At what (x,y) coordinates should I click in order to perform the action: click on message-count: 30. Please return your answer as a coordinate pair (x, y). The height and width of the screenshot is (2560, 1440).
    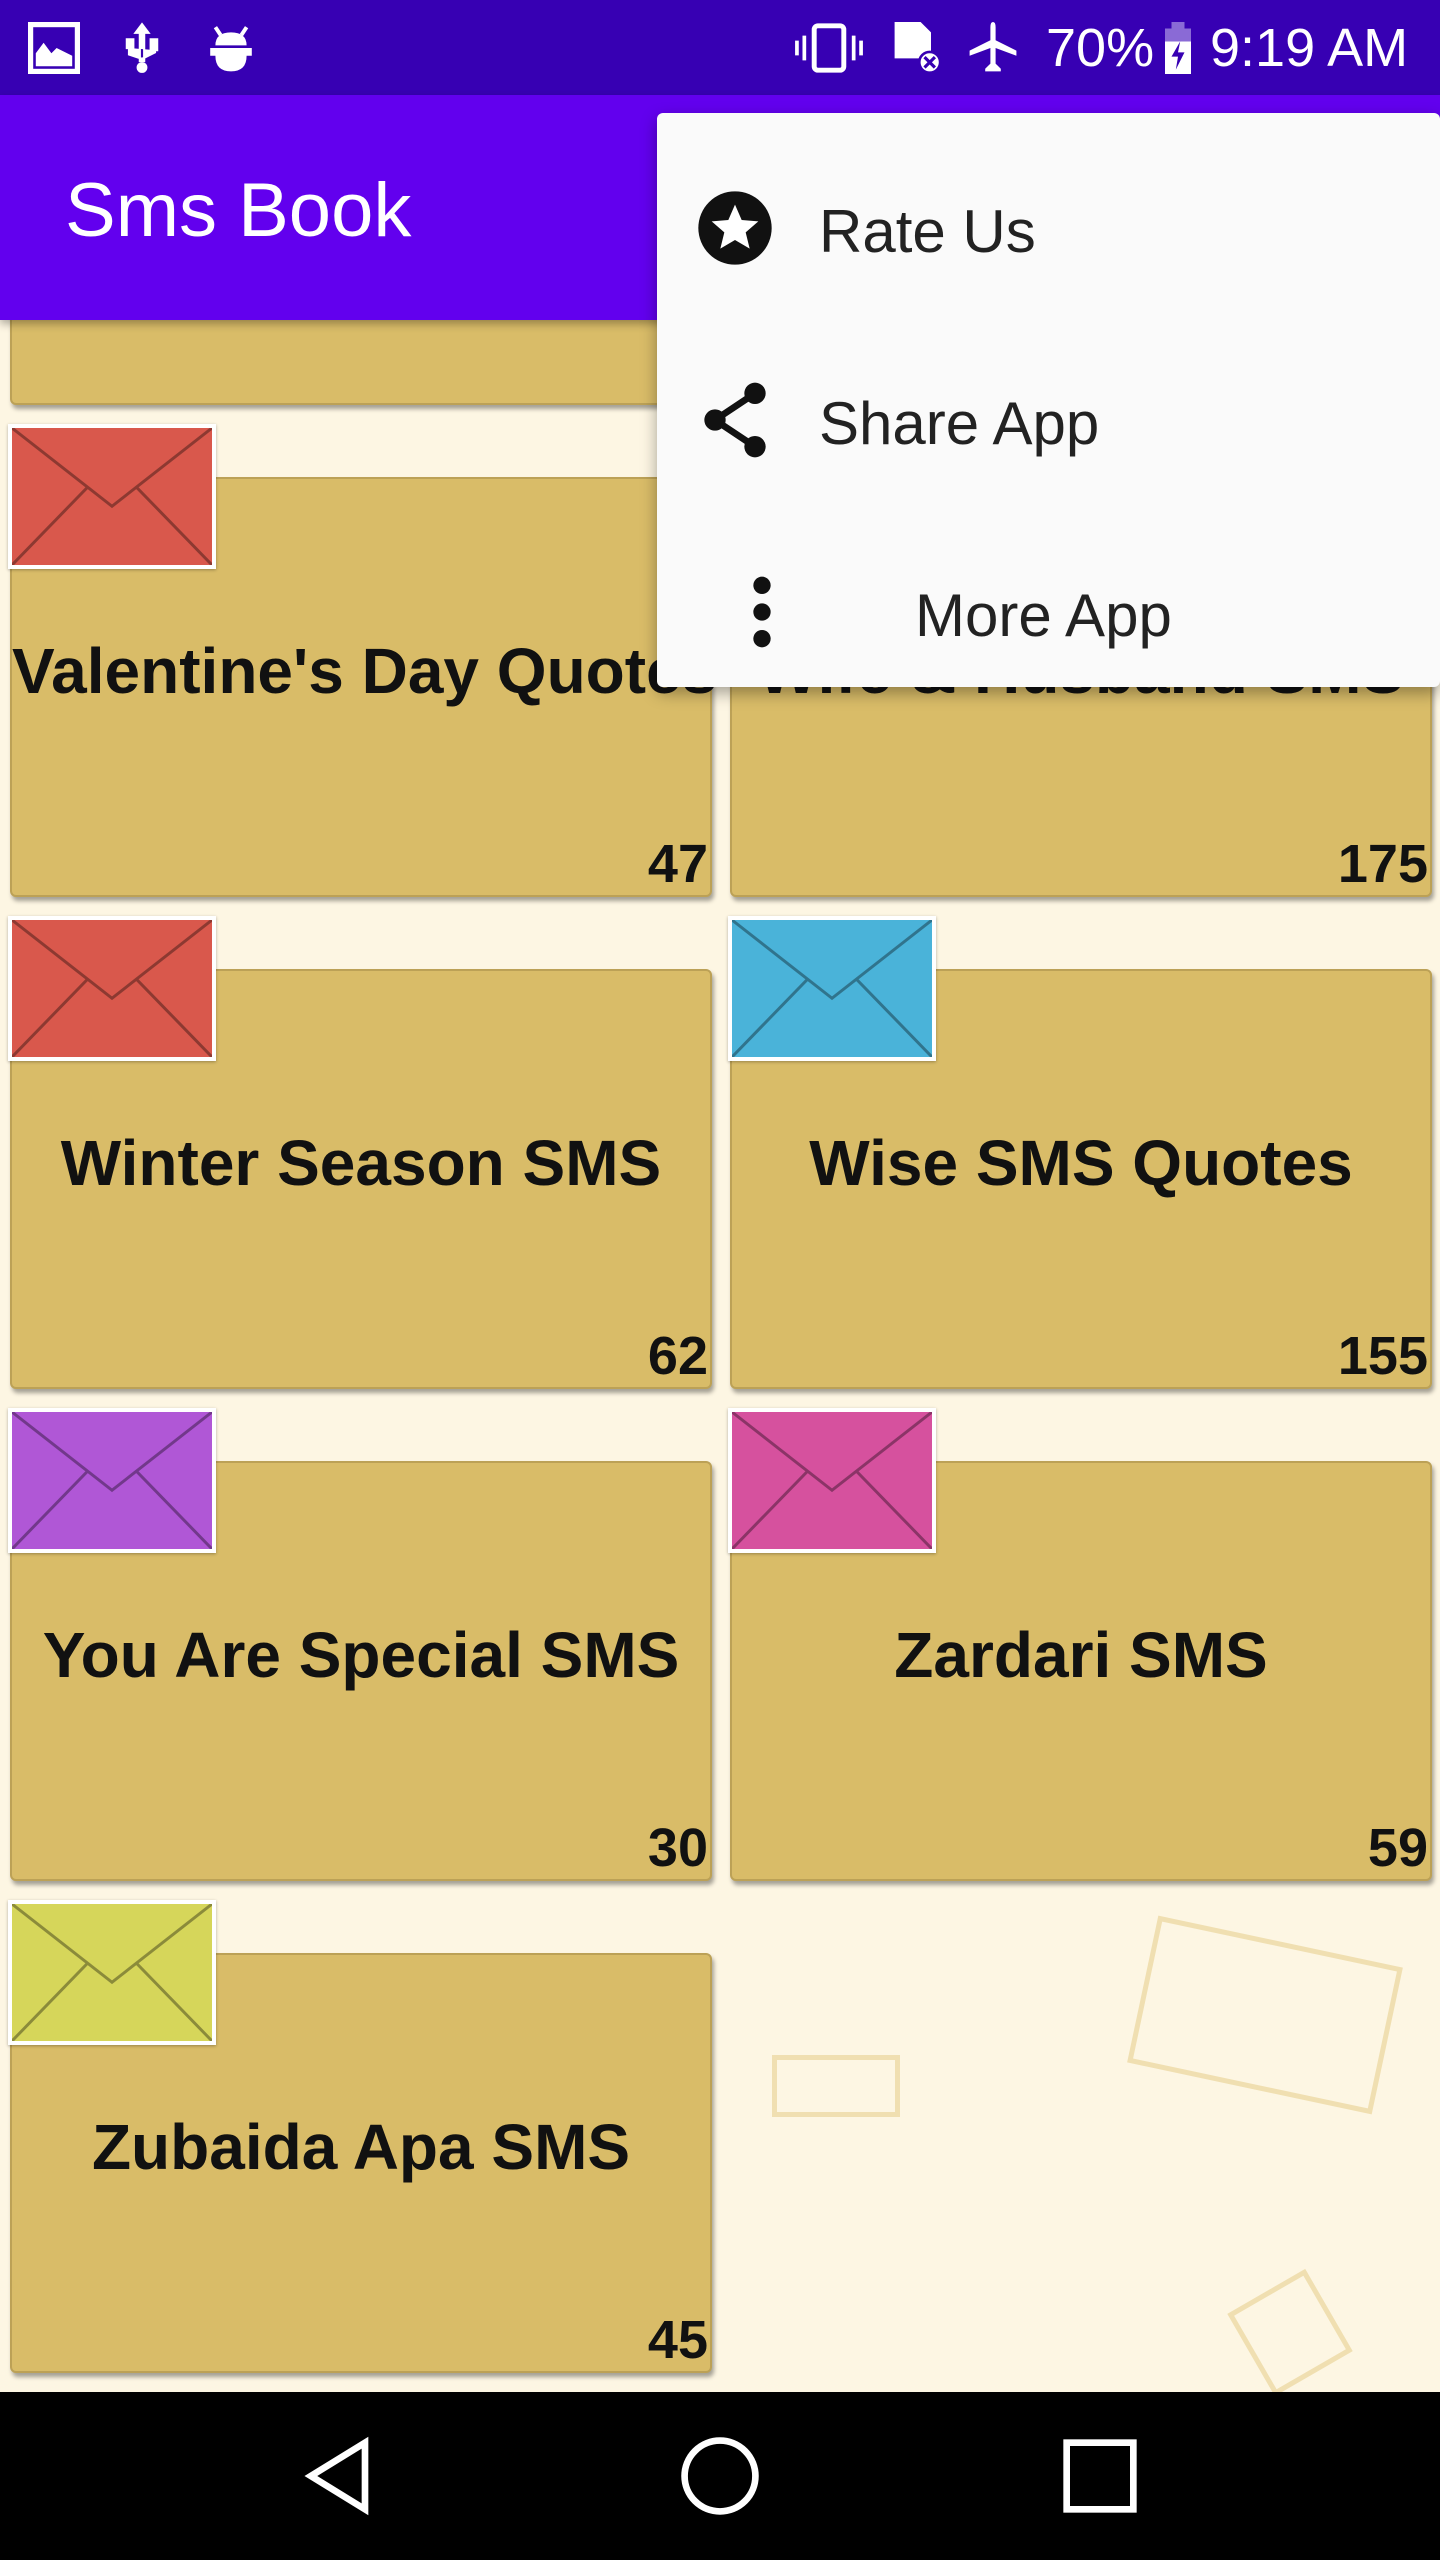
    Looking at the image, I should click on (677, 1848).